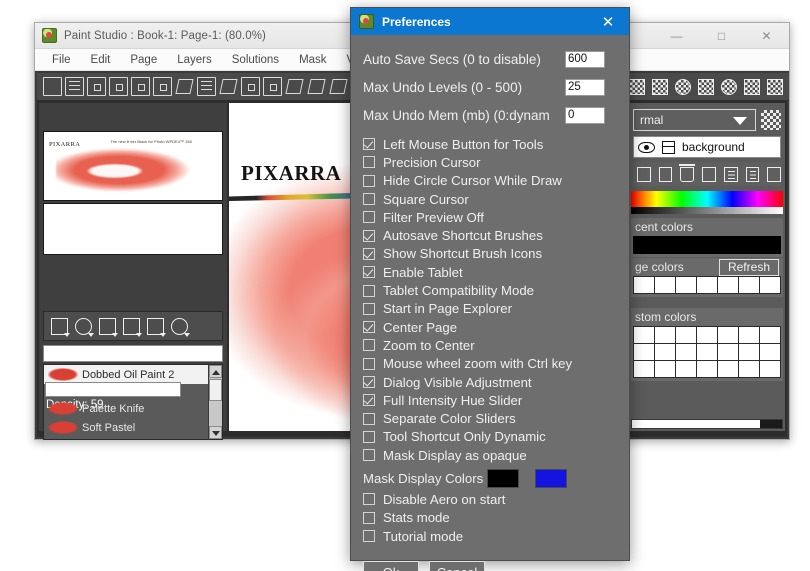 The width and height of the screenshot is (810, 571). I want to click on brush-settings-icon, so click(180, 327).